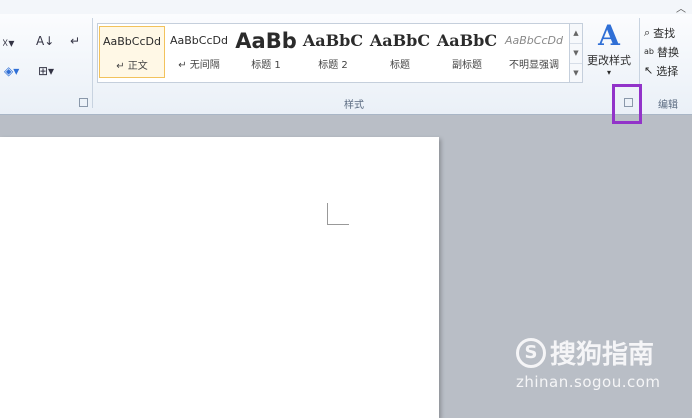 Image resolution: width=692 pixels, height=418 pixels. I want to click on sort-icon: ☓▾, so click(8, 43).